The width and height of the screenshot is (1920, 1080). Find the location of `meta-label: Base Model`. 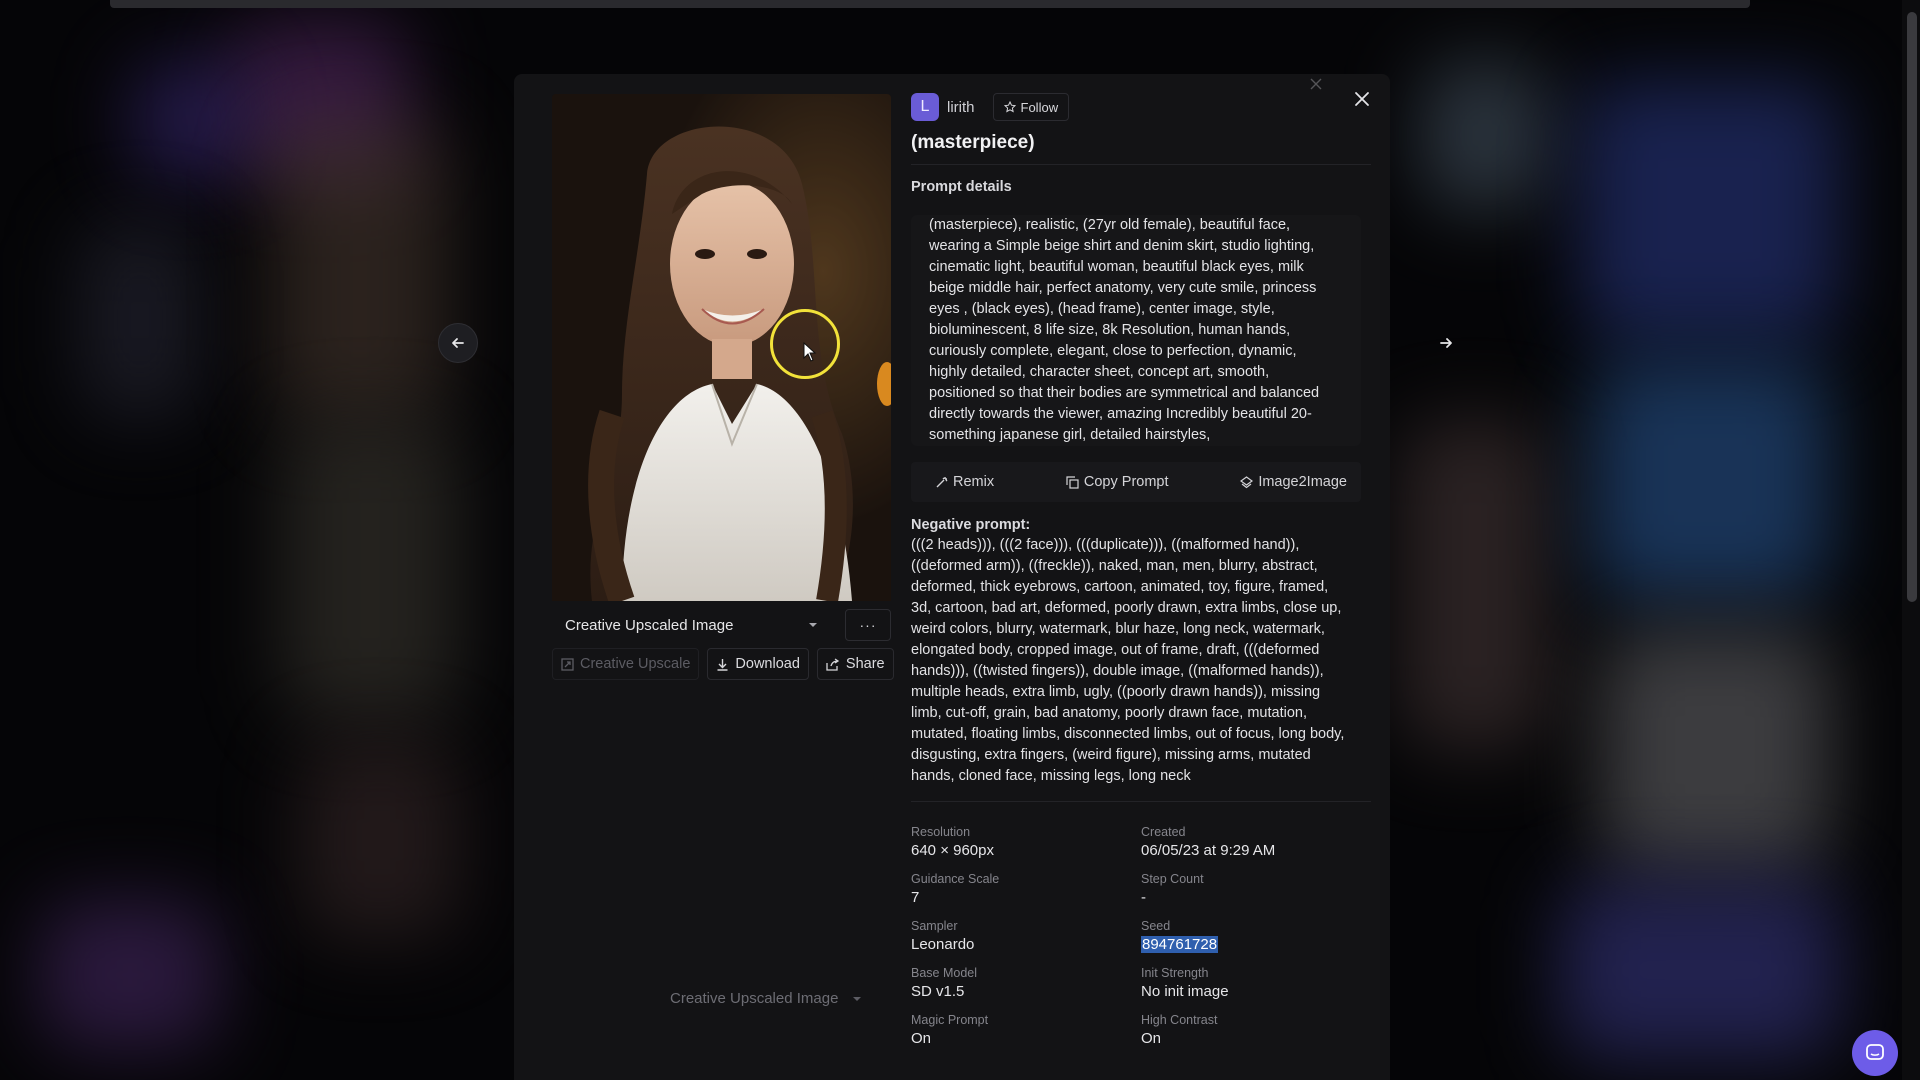

meta-label: Base Model is located at coordinates (944, 973).